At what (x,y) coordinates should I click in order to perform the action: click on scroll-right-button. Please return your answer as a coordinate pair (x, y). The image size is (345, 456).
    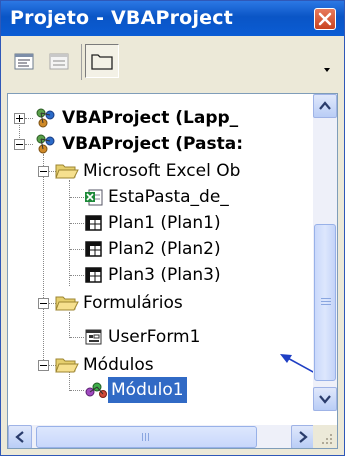
    Looking at the image, I should click on (303, 436).